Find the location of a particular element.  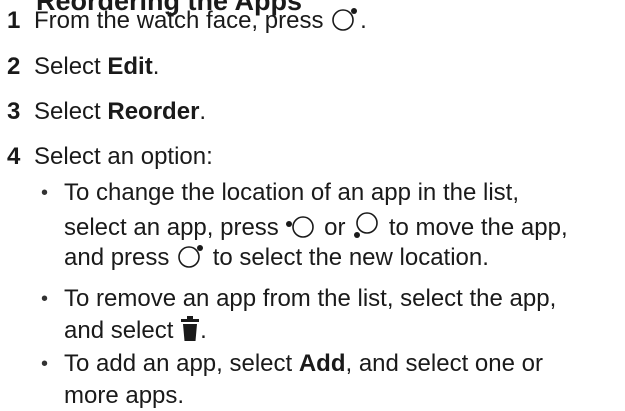

bullet-1-line-2: select an app, press or to move the app, is located at coordinates (316, 229).